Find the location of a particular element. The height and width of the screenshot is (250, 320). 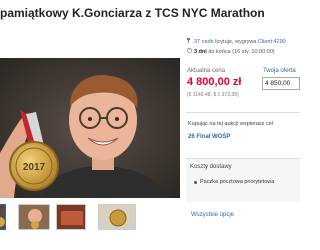

shipping-option: Paczka pocztowa priorytetowa is located at coordinates (237, 182).